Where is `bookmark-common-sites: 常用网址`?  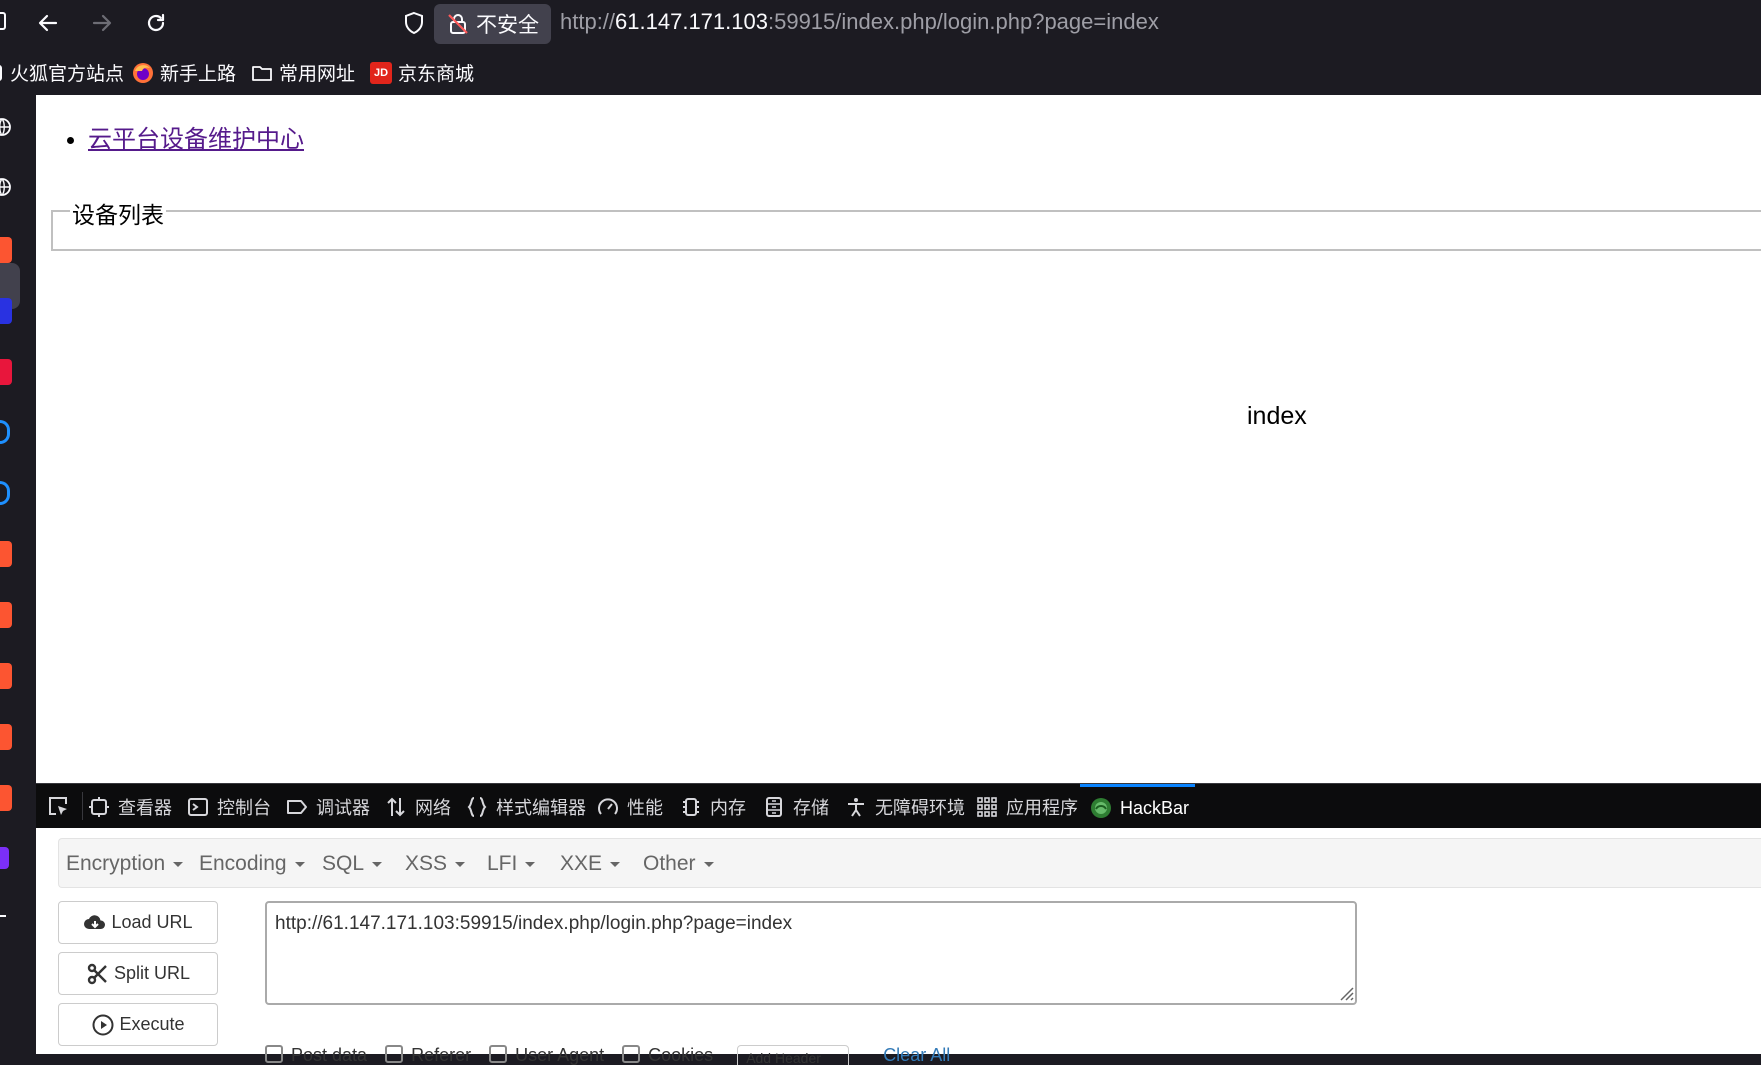
bookmark-common-sites: 常用网址 is located at coordinates (303, 72).